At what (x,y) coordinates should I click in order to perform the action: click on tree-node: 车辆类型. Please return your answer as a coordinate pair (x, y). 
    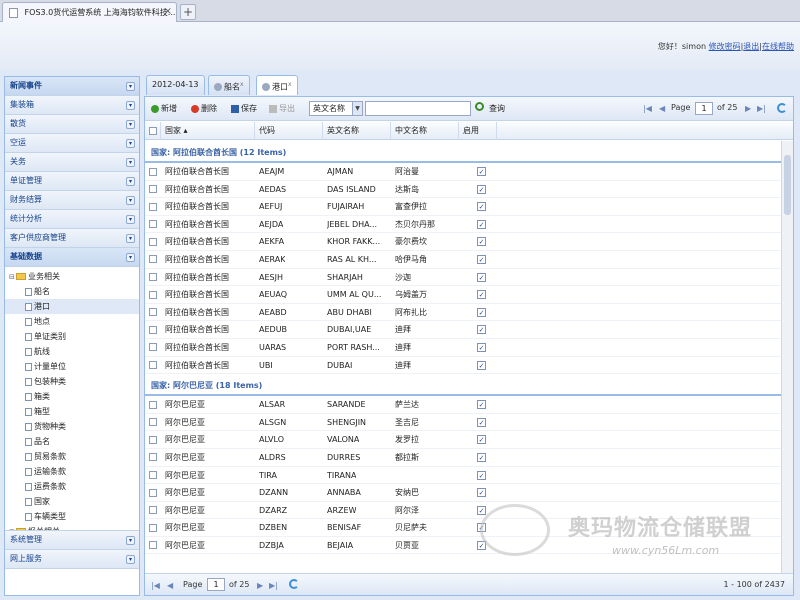
    Looking at the image, I should click on (72, 516).